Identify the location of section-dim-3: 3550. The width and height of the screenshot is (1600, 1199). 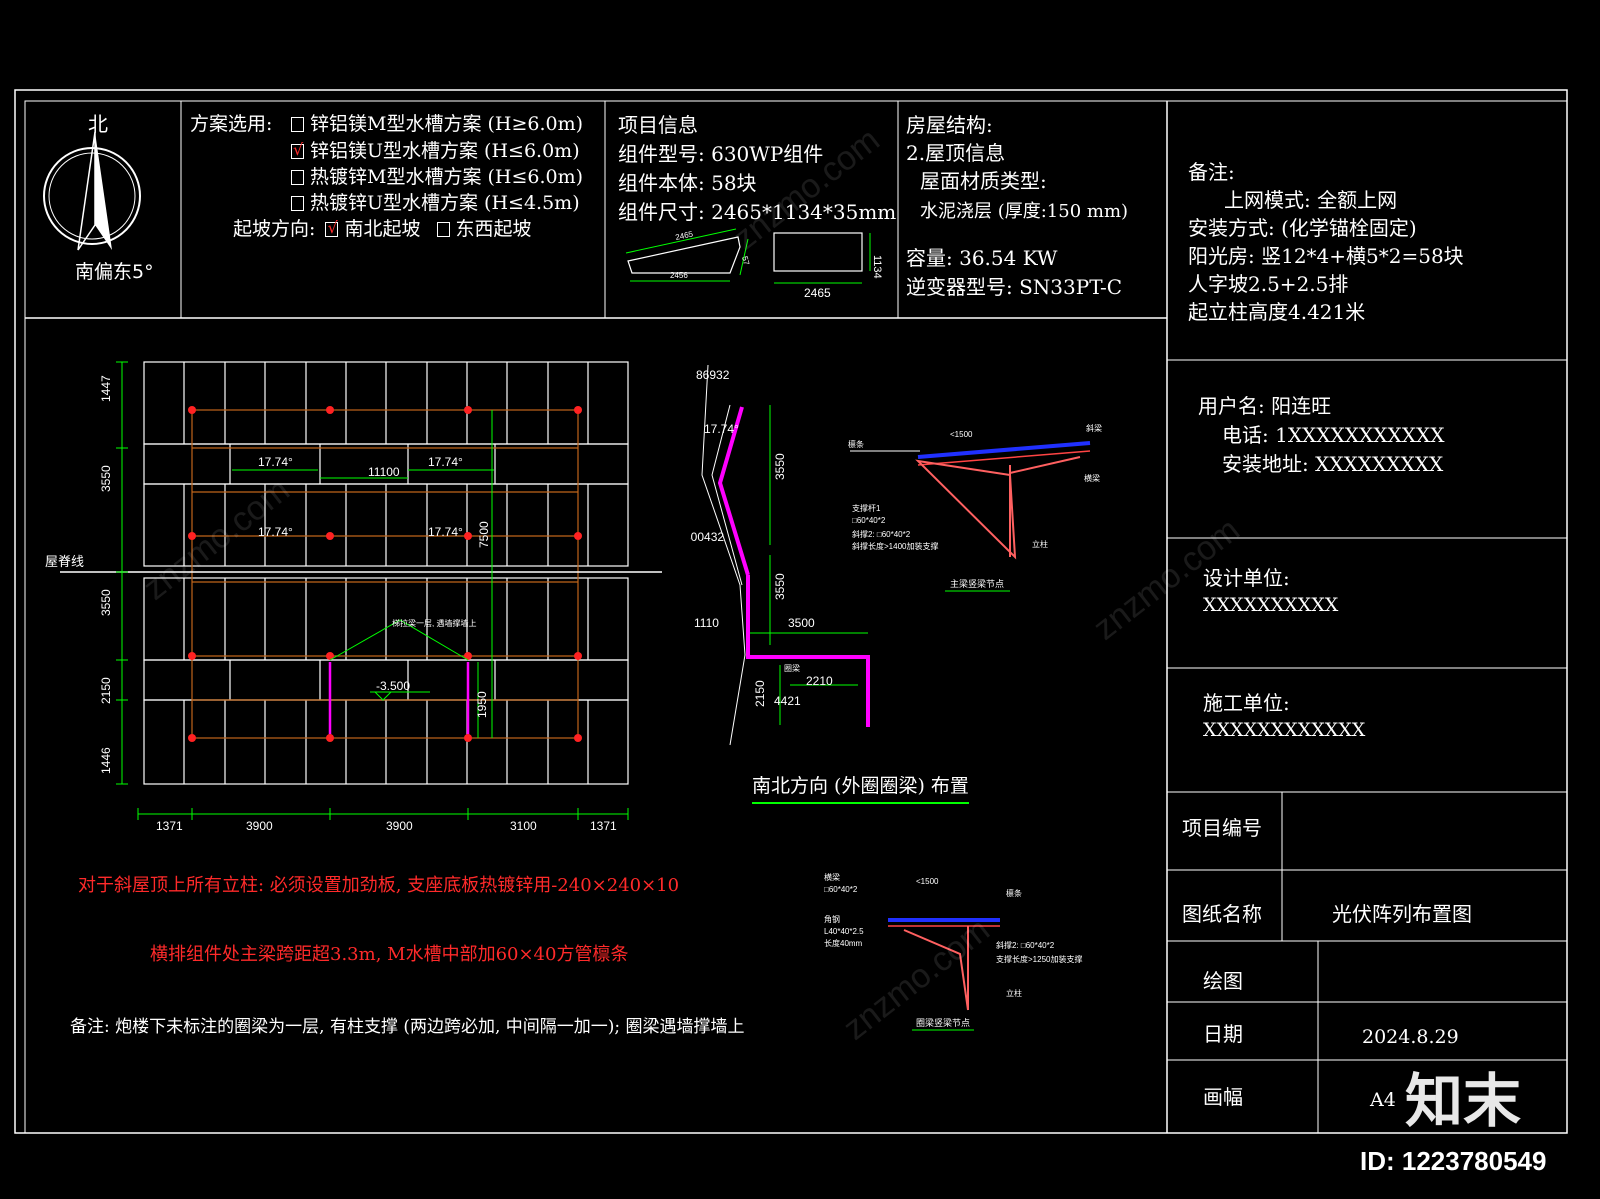
(780, 466).